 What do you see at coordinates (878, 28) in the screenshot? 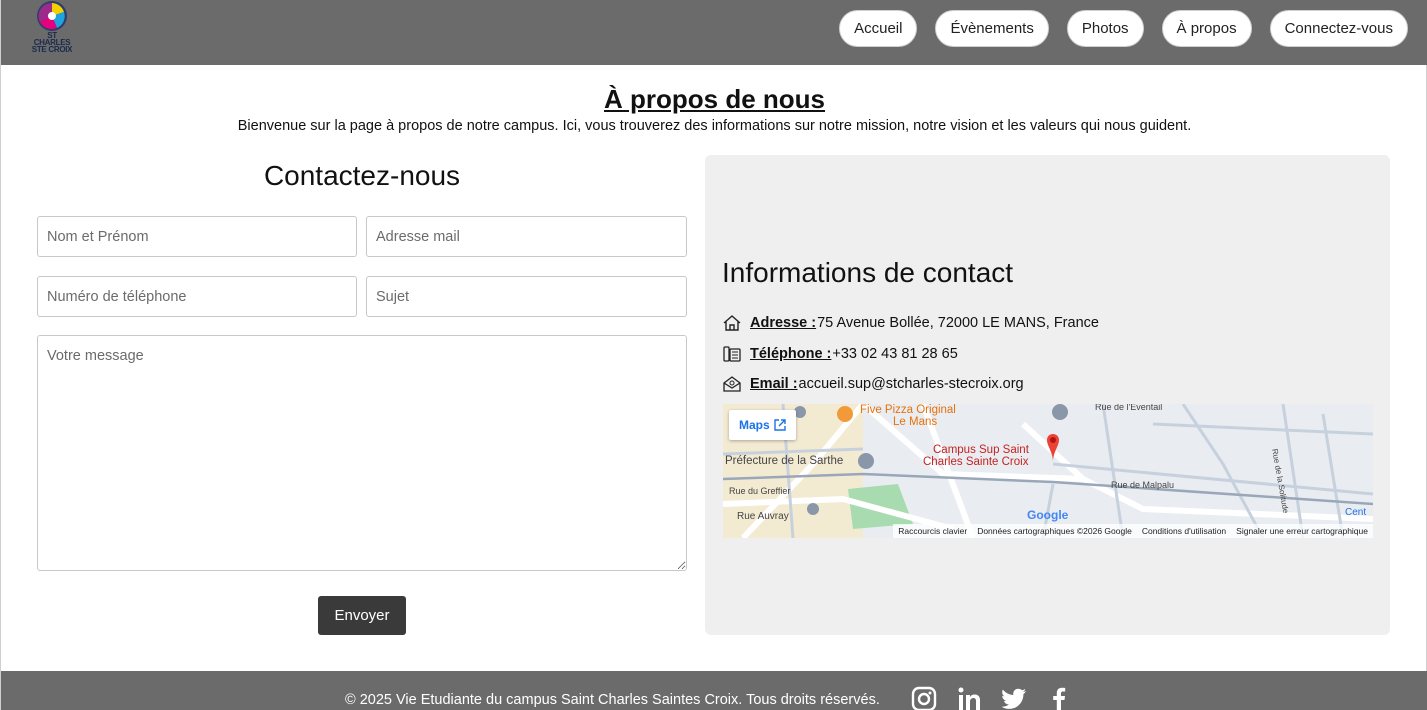
I see `nav-accueil-button: Accueil` at bounding box center [878, 28].